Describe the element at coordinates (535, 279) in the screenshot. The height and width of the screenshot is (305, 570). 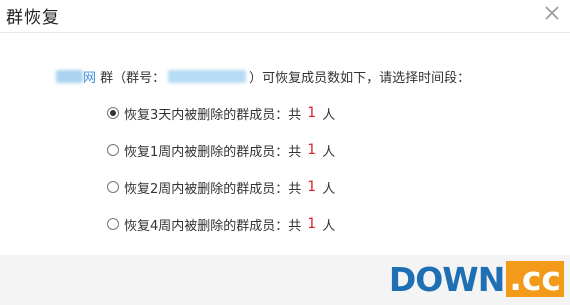
I see `watermark-tld: .cc` at that location.